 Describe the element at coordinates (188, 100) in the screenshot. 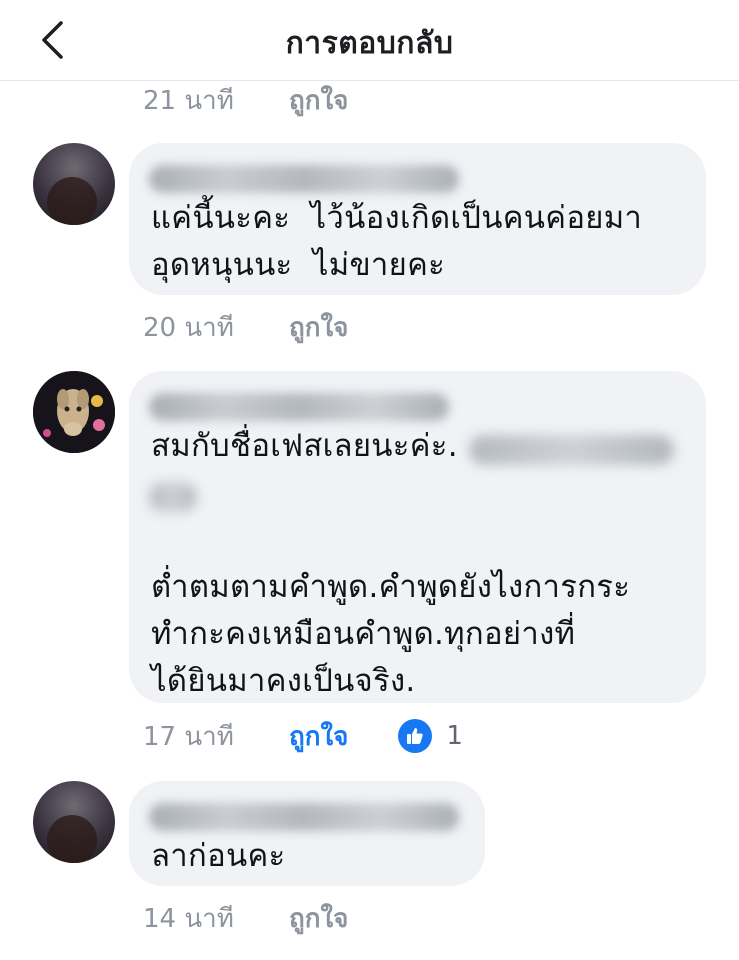

I see `comment-time: 21 นาที` at that location.